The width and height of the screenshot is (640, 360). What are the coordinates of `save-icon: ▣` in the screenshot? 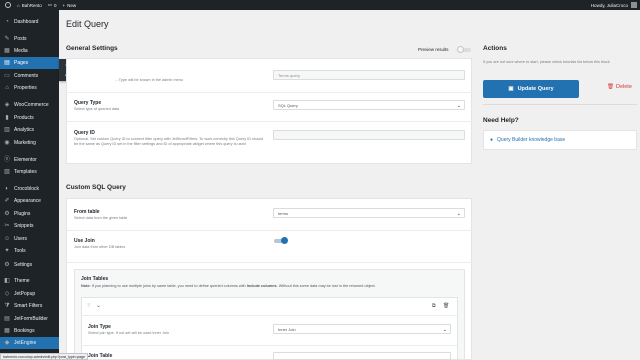 It's located at (511, 89).